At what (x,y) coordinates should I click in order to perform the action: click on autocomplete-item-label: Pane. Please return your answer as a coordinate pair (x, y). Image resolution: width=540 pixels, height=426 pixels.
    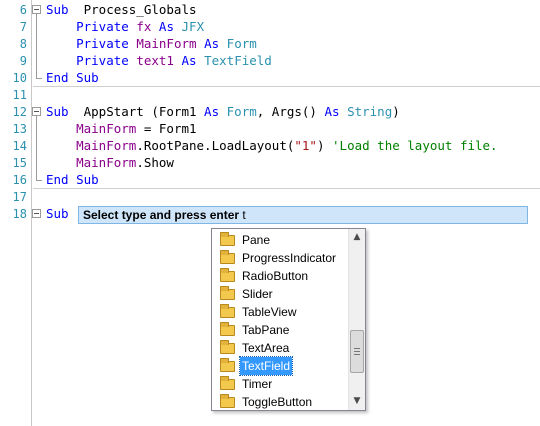
    Looking at the image, I should click on (256, 240).